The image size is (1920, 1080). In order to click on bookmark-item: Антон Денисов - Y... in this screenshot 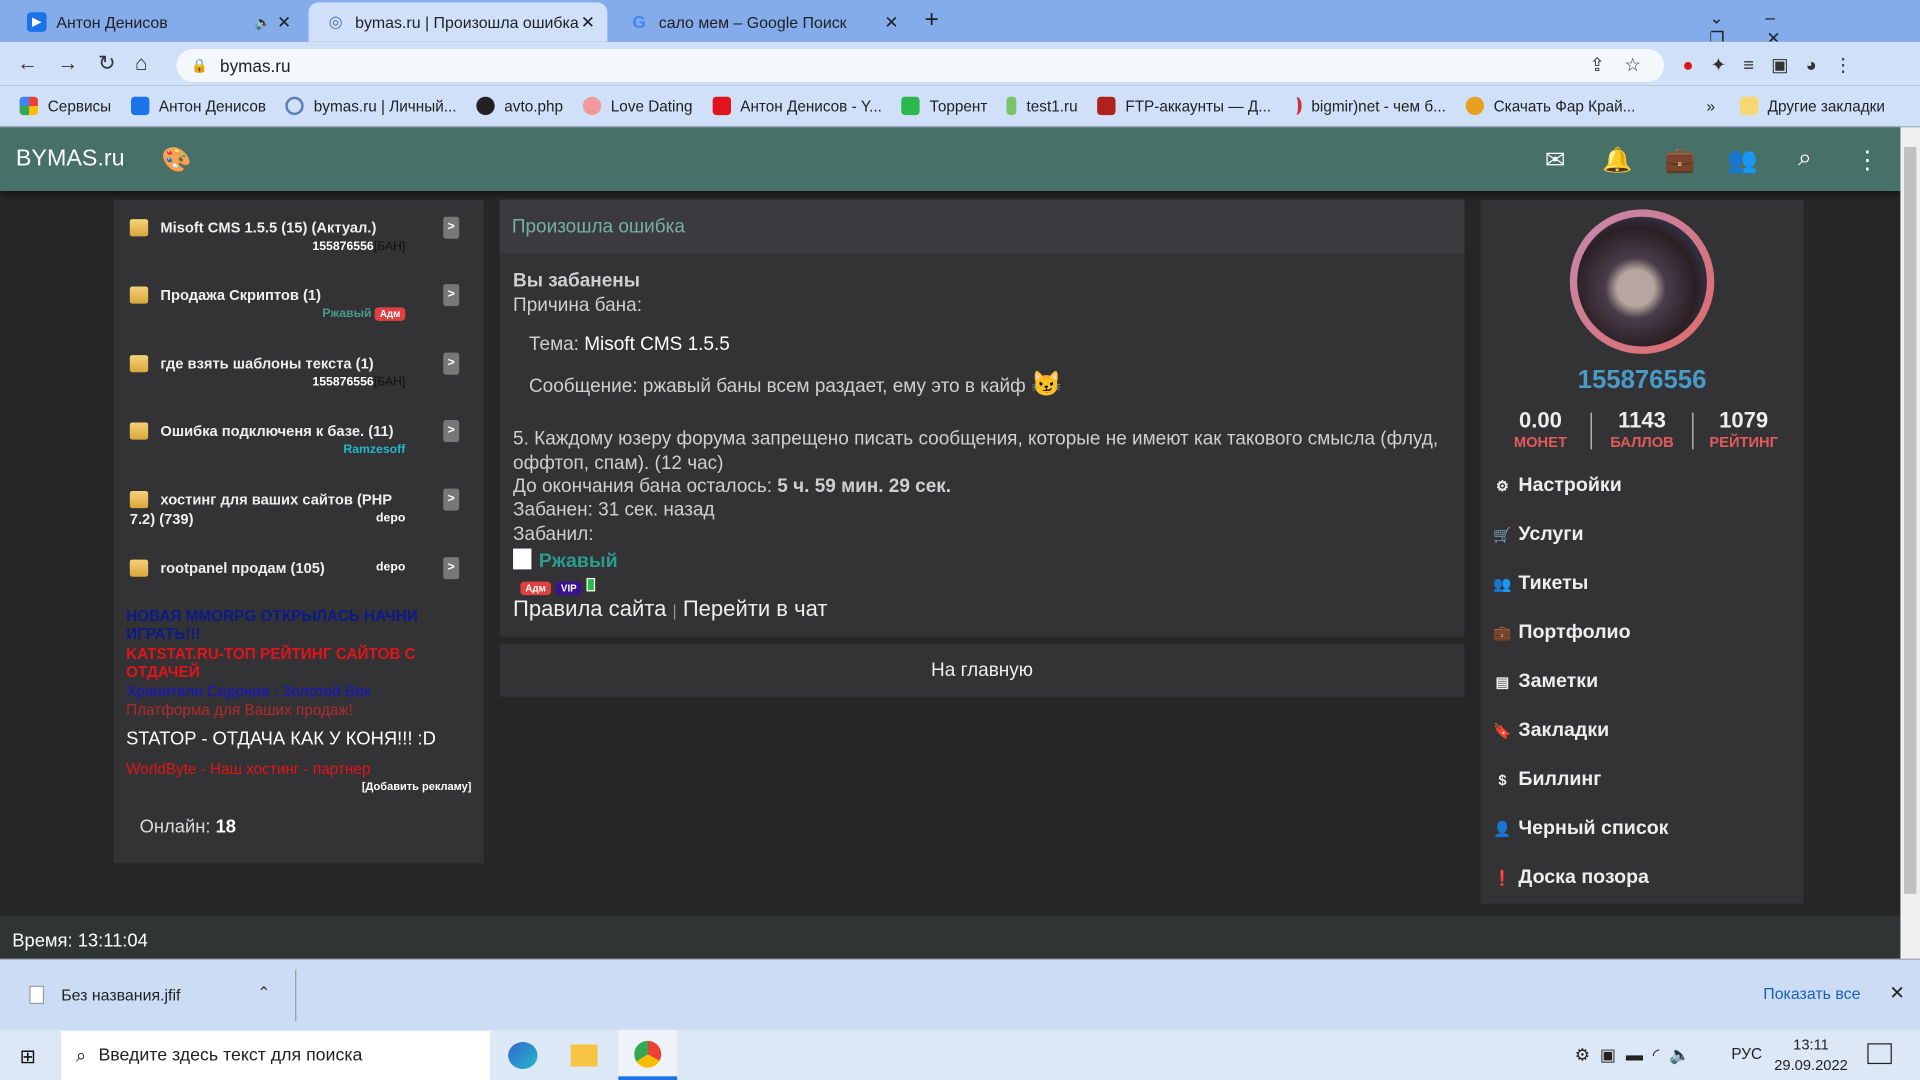, I will do `click(797, 106)`.